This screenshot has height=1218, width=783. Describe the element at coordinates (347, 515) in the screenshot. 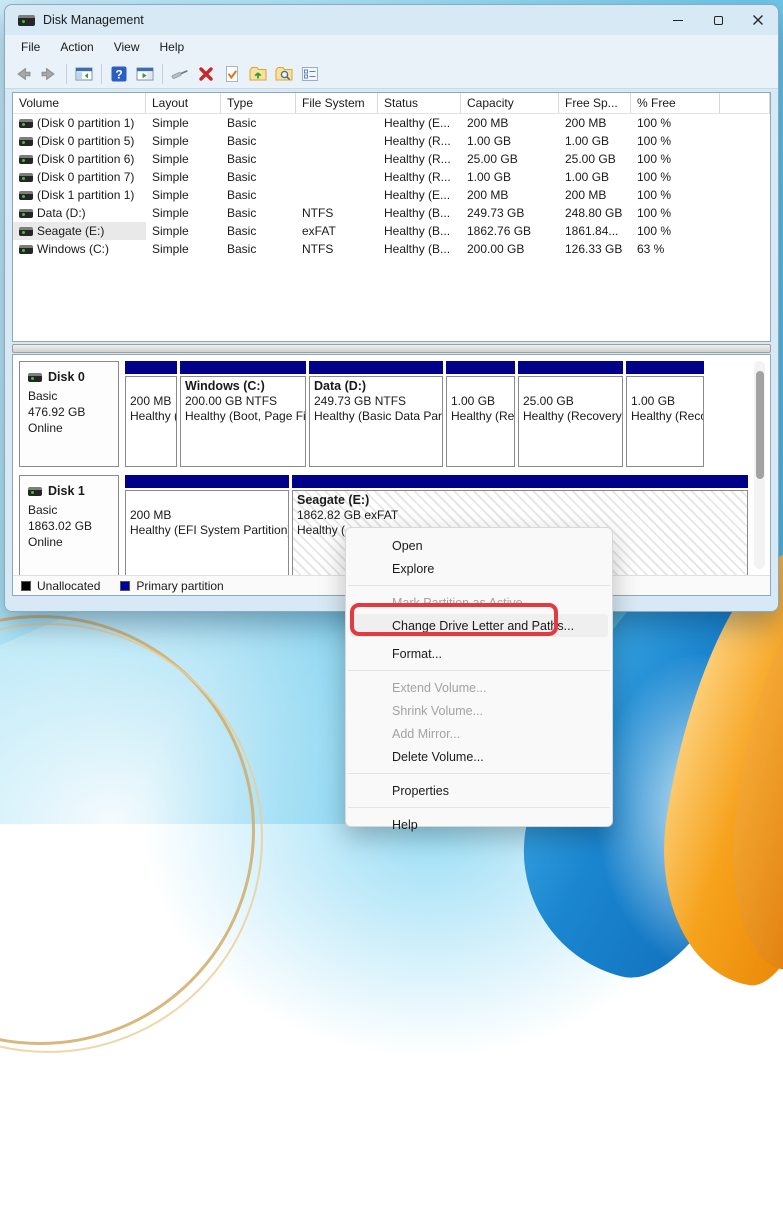

I see `partition-size: 1862.82 GB exFAT` at that location.